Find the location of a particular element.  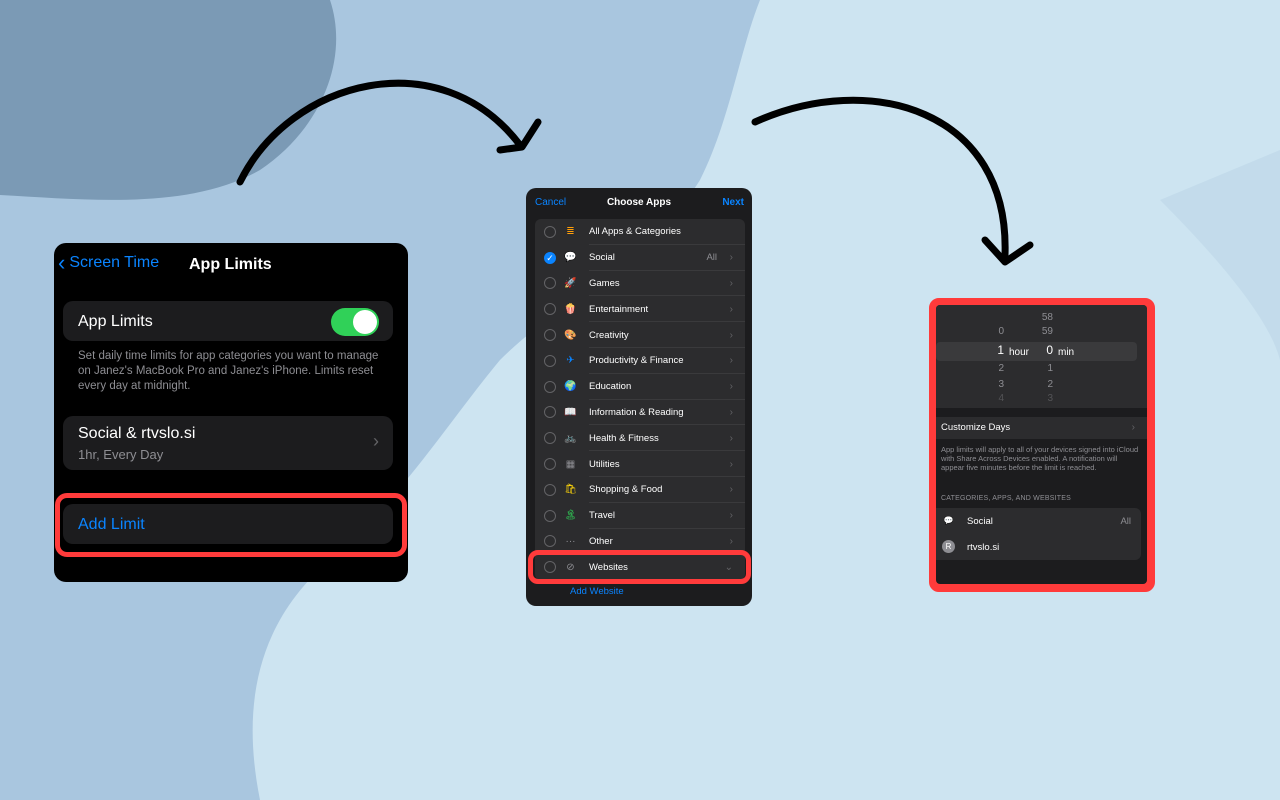

bike-icon: 🚲 is located at coordinates (570, 438).